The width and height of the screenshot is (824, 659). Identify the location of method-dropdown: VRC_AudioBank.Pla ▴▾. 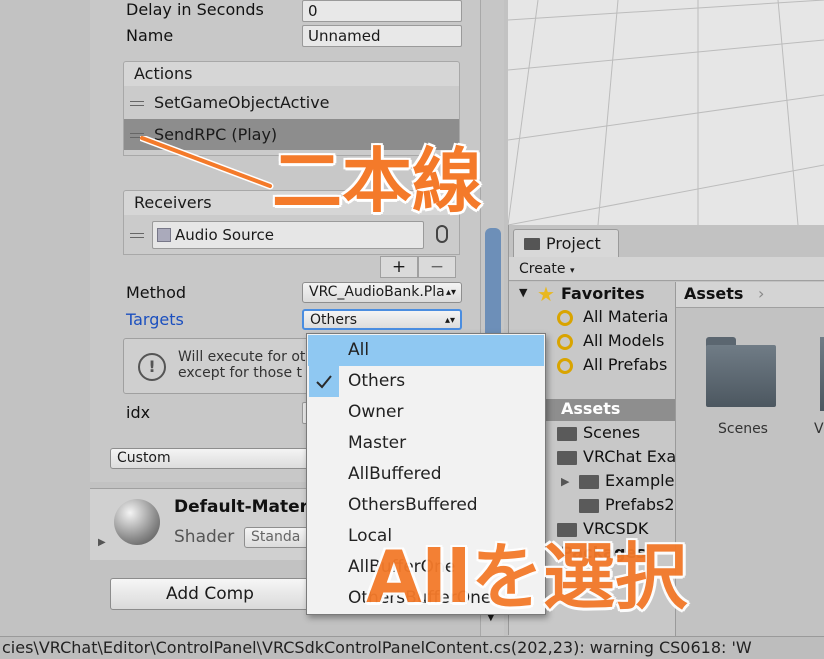
(382, 292).